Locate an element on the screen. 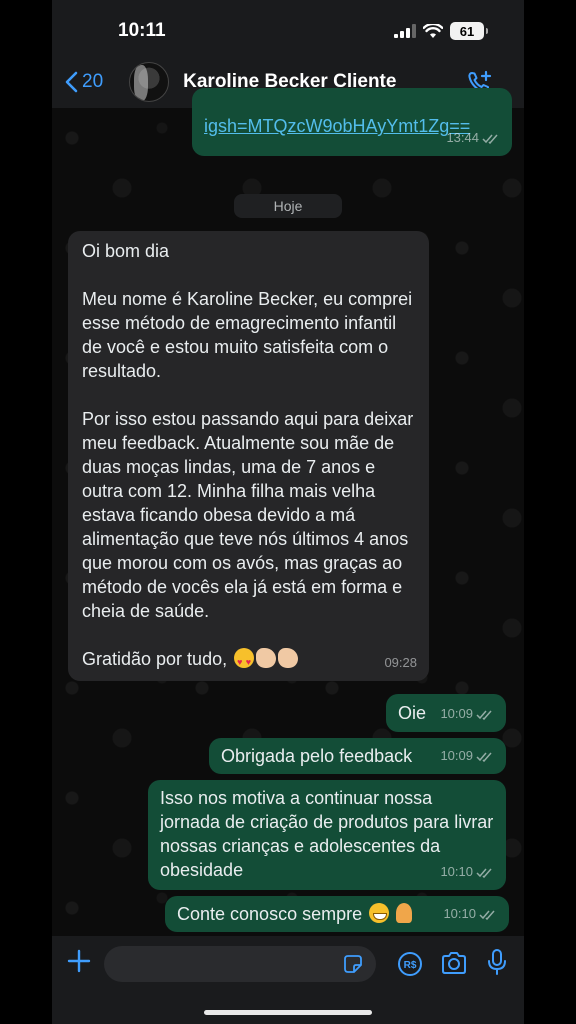 This screenshot has height=1024, width=576. date-chip: Hoje is located at coordinates (288, 206).